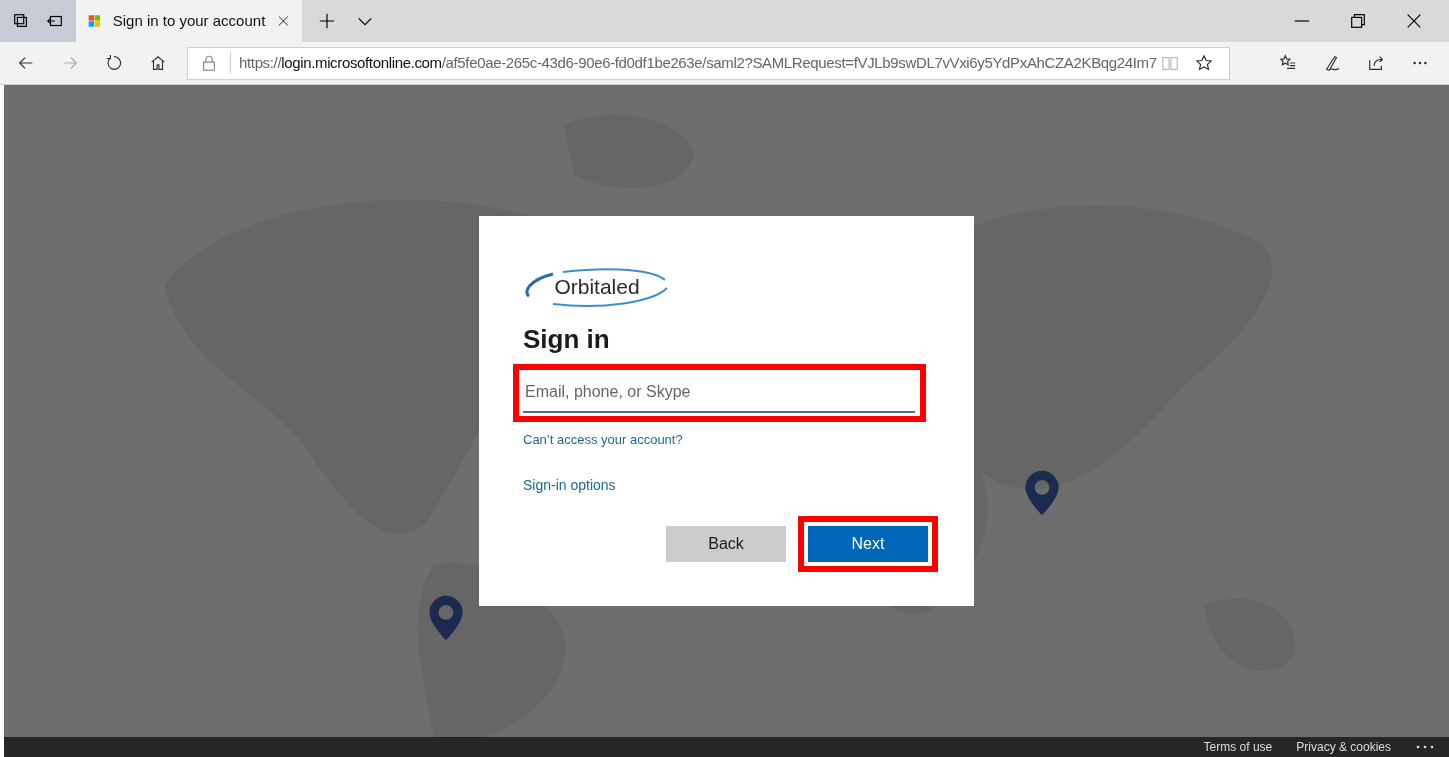 This screenshot has width=1449, height=757. Describe the element at coordinates (94, 21) in the screenshot. I see `windows-logo-icon` at that location.